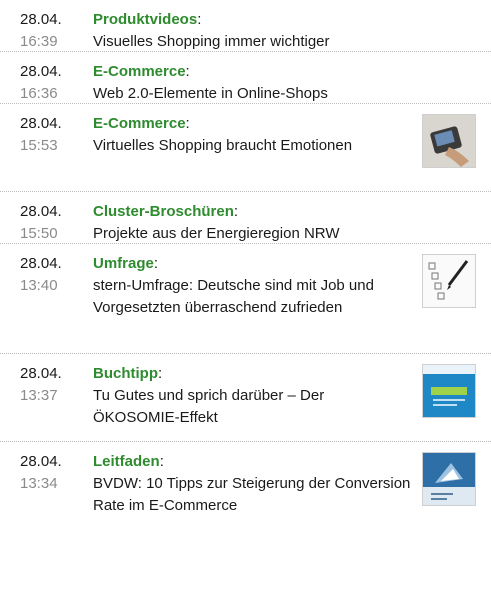  I want to click on mobile-phone-thumbnail, so click(449, 141).